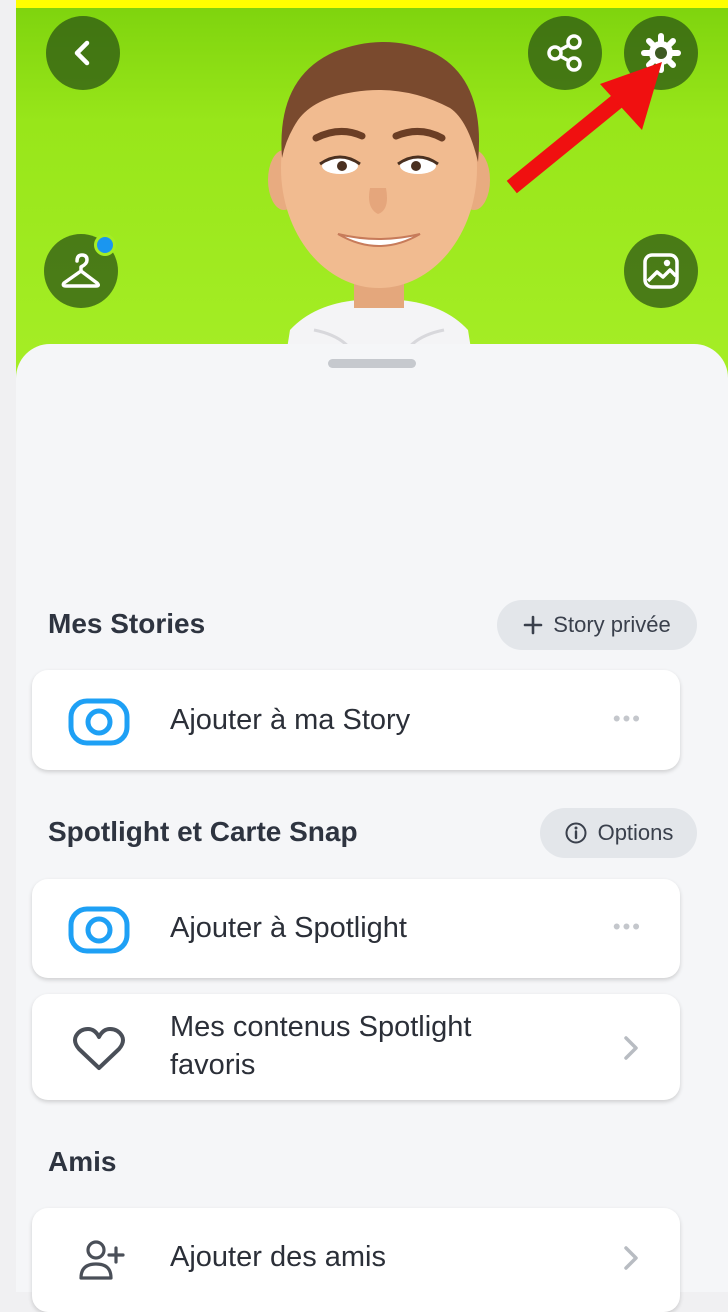 Image resolution: width=728 pixels, height=1312 pixels. I want to click on heart-icon, so click(99, 1048).